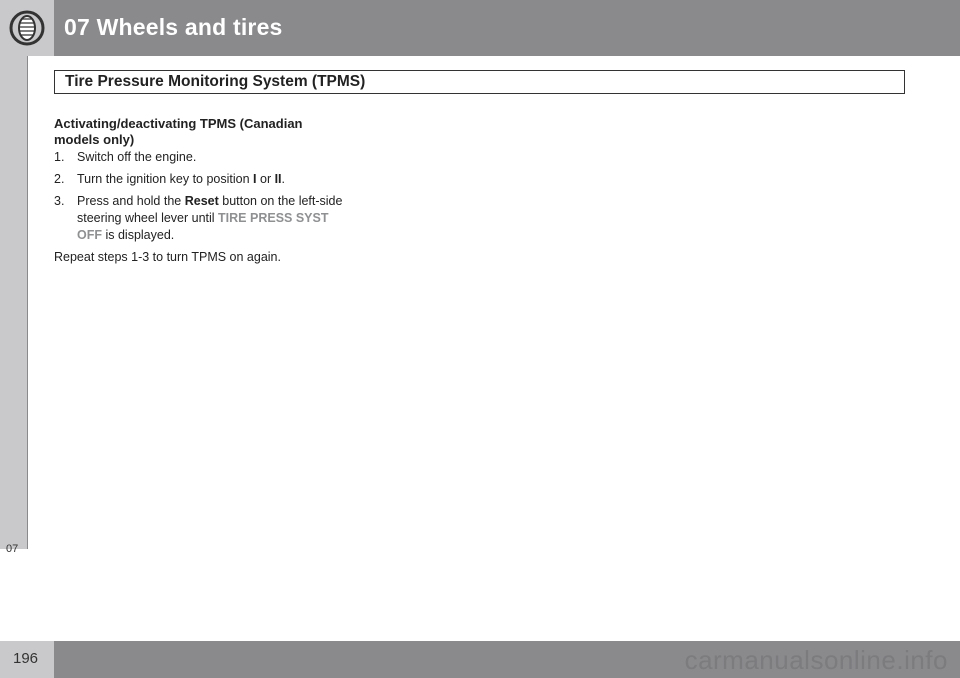 The image size is (960, 678). I want to click on position-two: II, so click(278, 179).